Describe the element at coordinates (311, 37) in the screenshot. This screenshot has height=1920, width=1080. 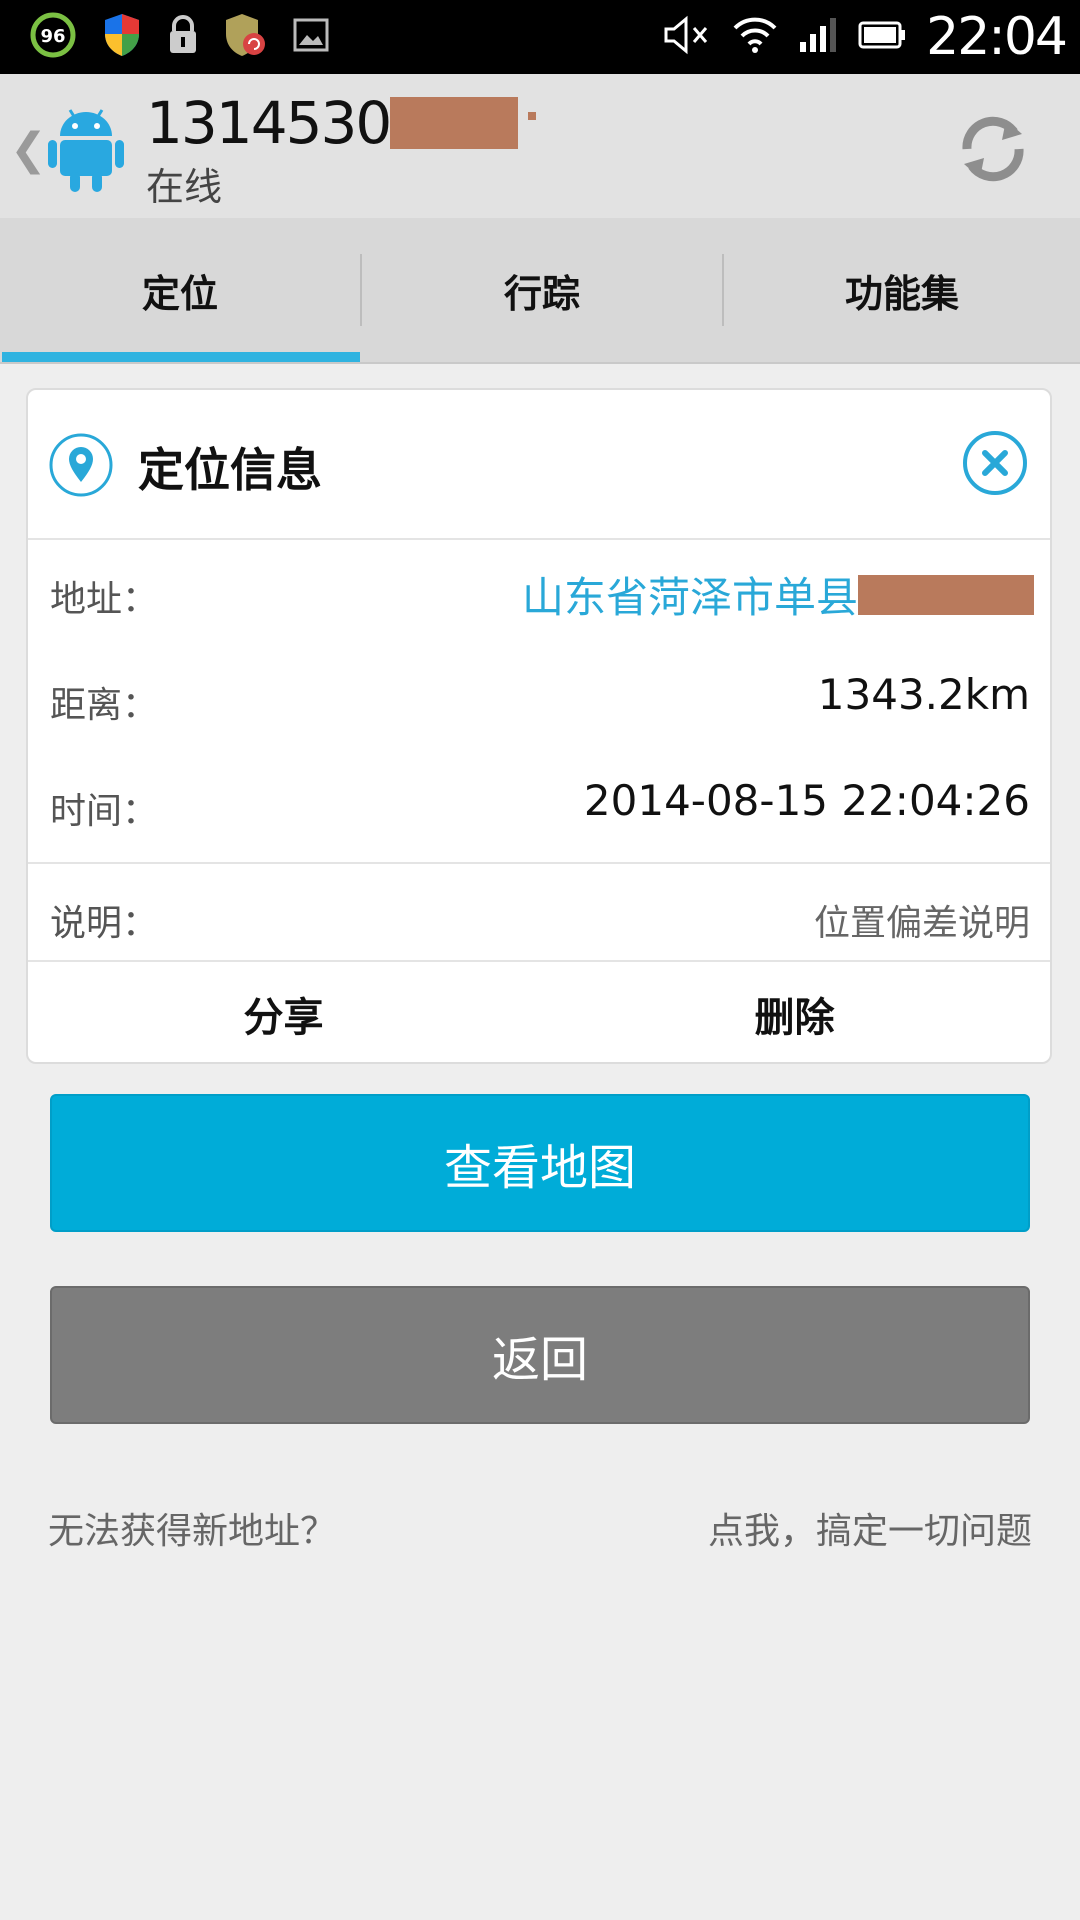
I see `image-icon` at that location.